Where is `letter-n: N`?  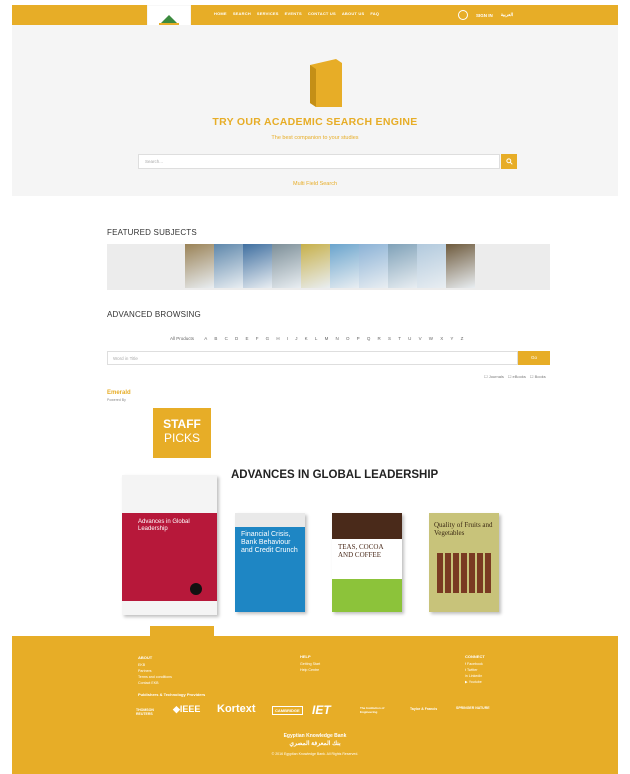 letter-n: N is located at coordinates (337, 338).